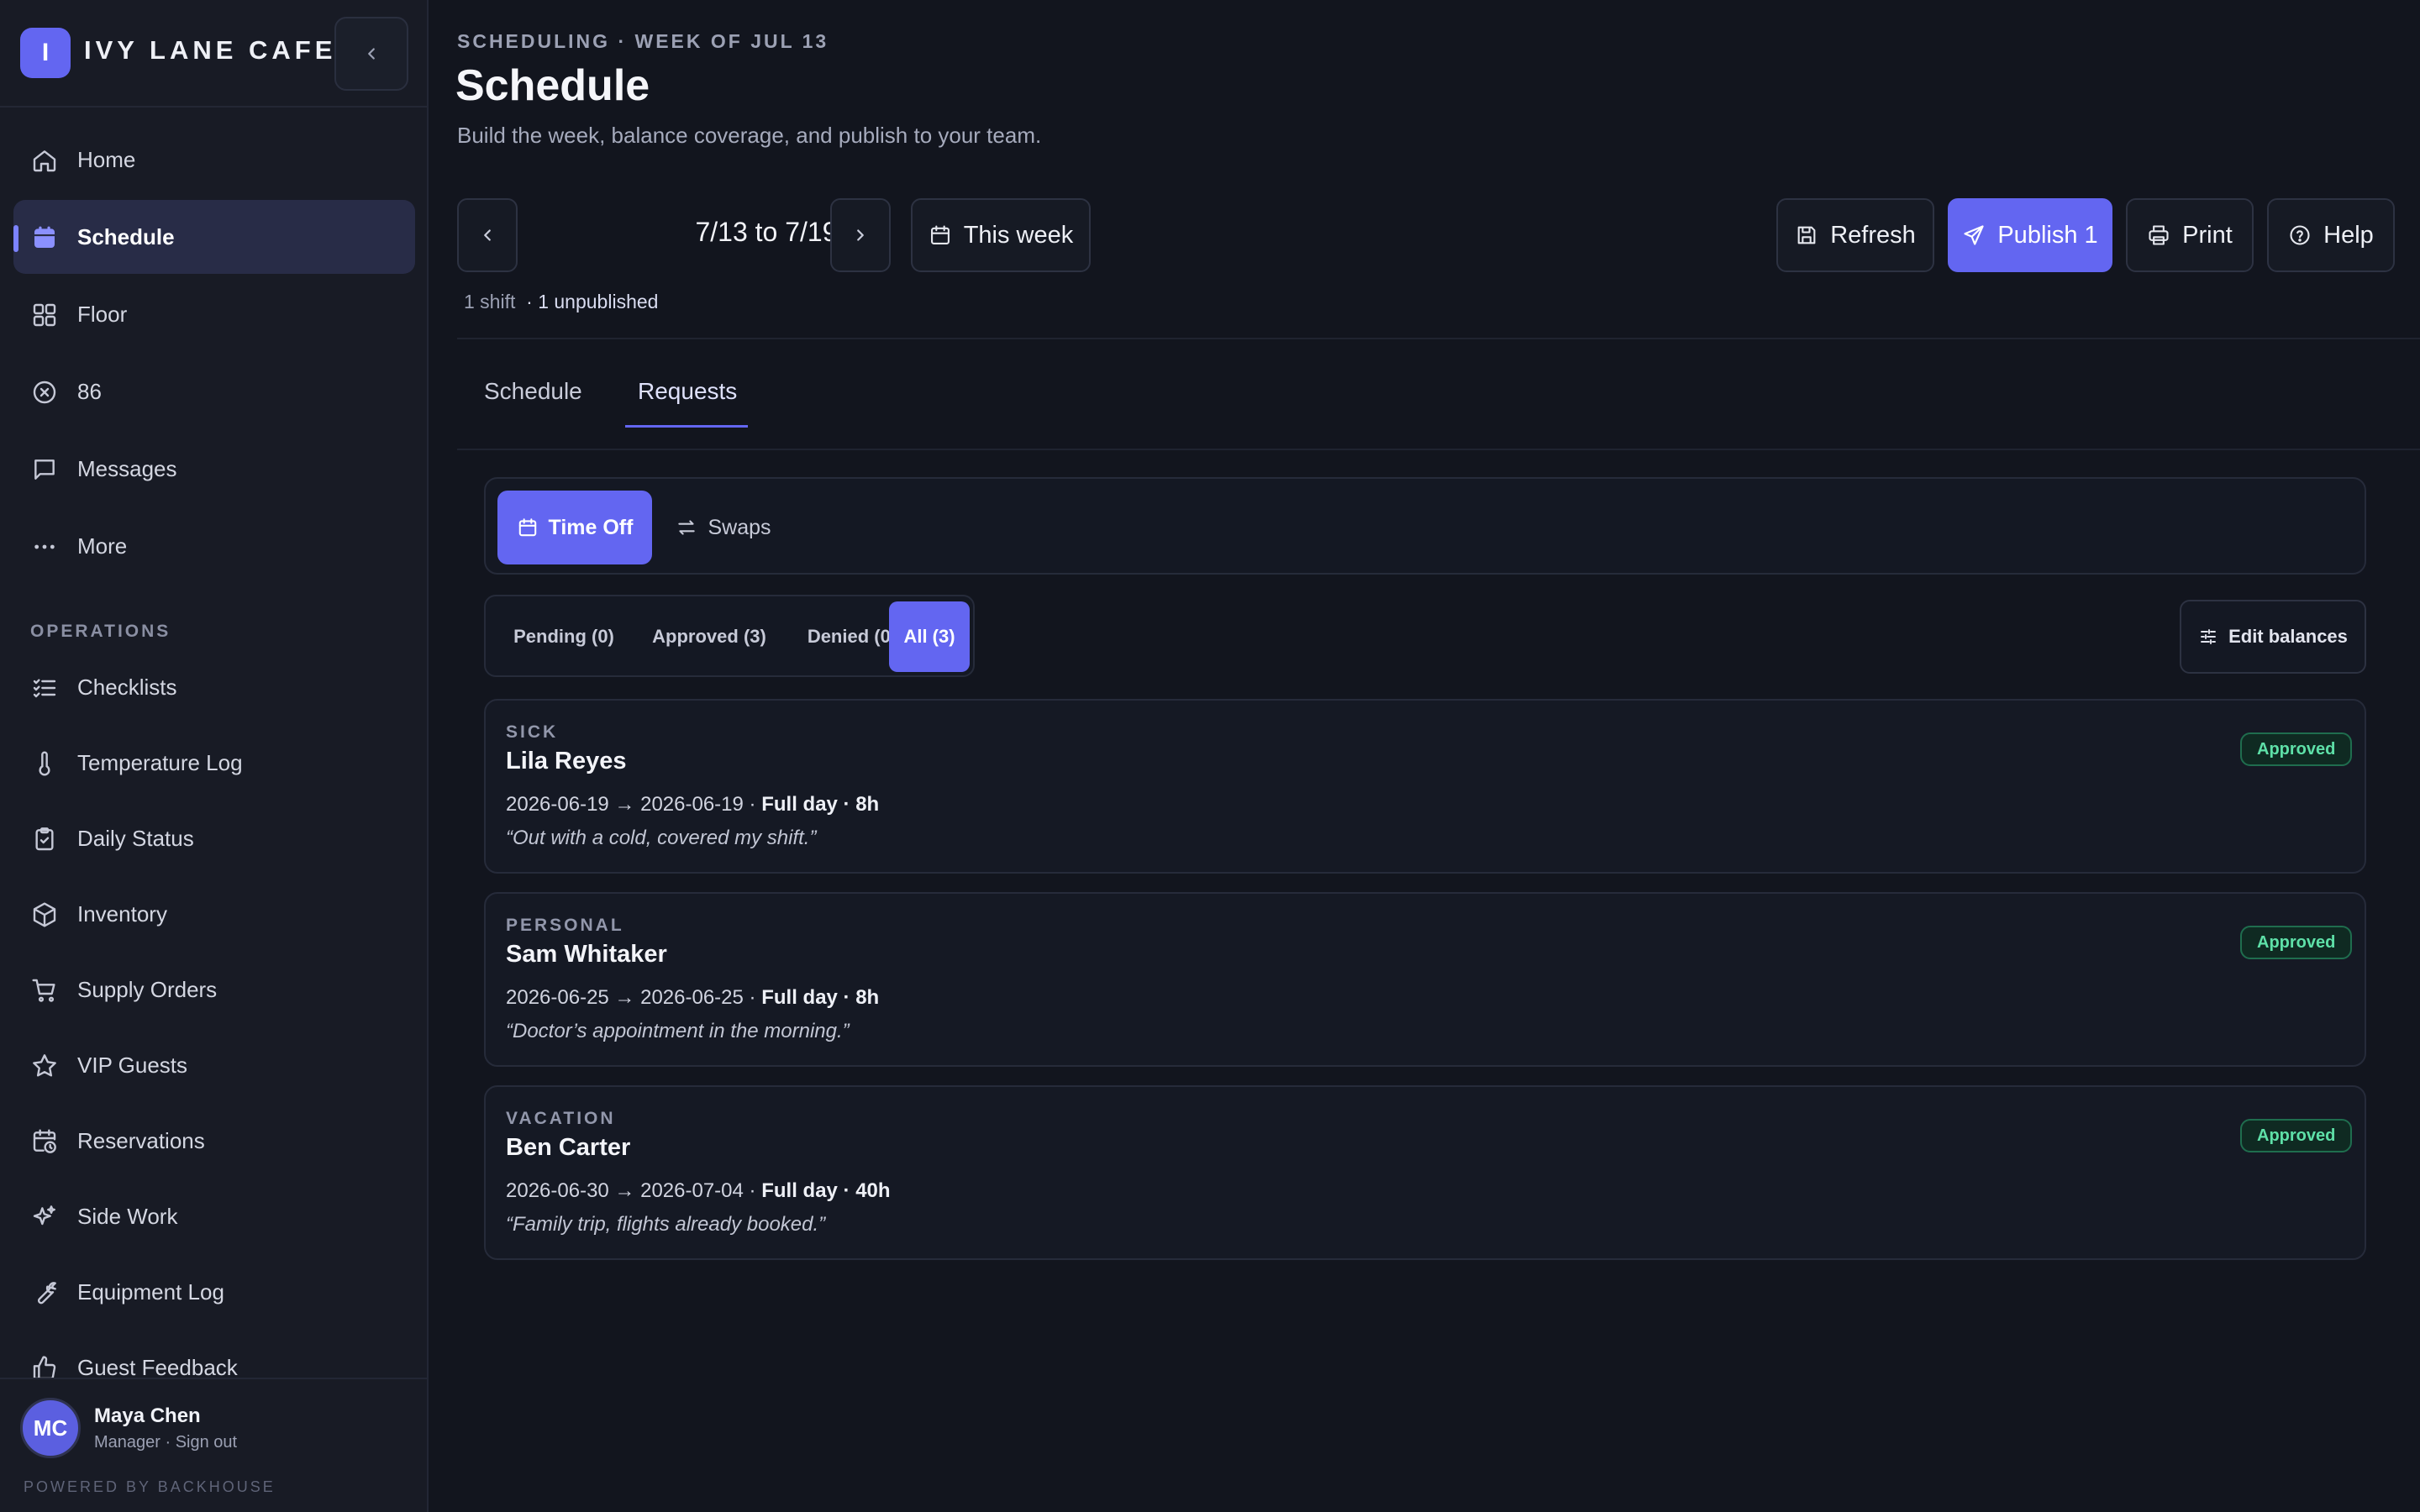  I want to click on printer-icon, so click(2158, 235).